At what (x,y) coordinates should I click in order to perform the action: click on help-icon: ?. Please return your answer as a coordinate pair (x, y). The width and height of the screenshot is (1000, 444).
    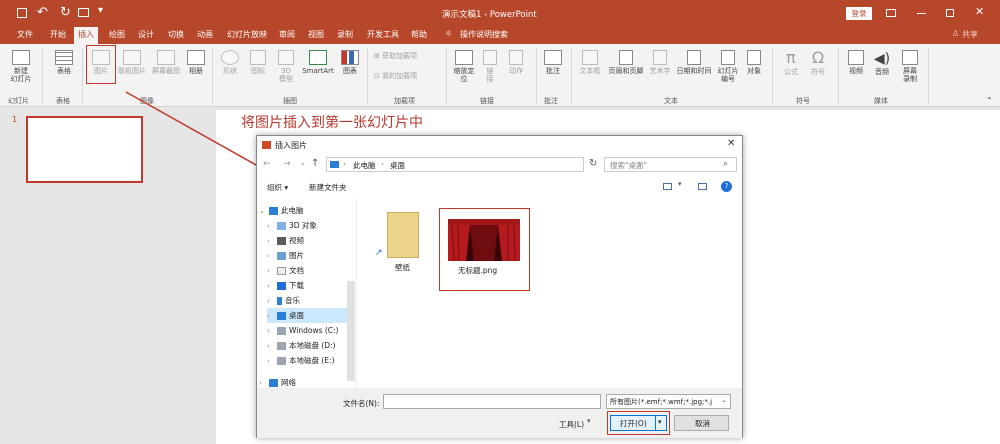
    Looking at the image, I should click on (726, 186).